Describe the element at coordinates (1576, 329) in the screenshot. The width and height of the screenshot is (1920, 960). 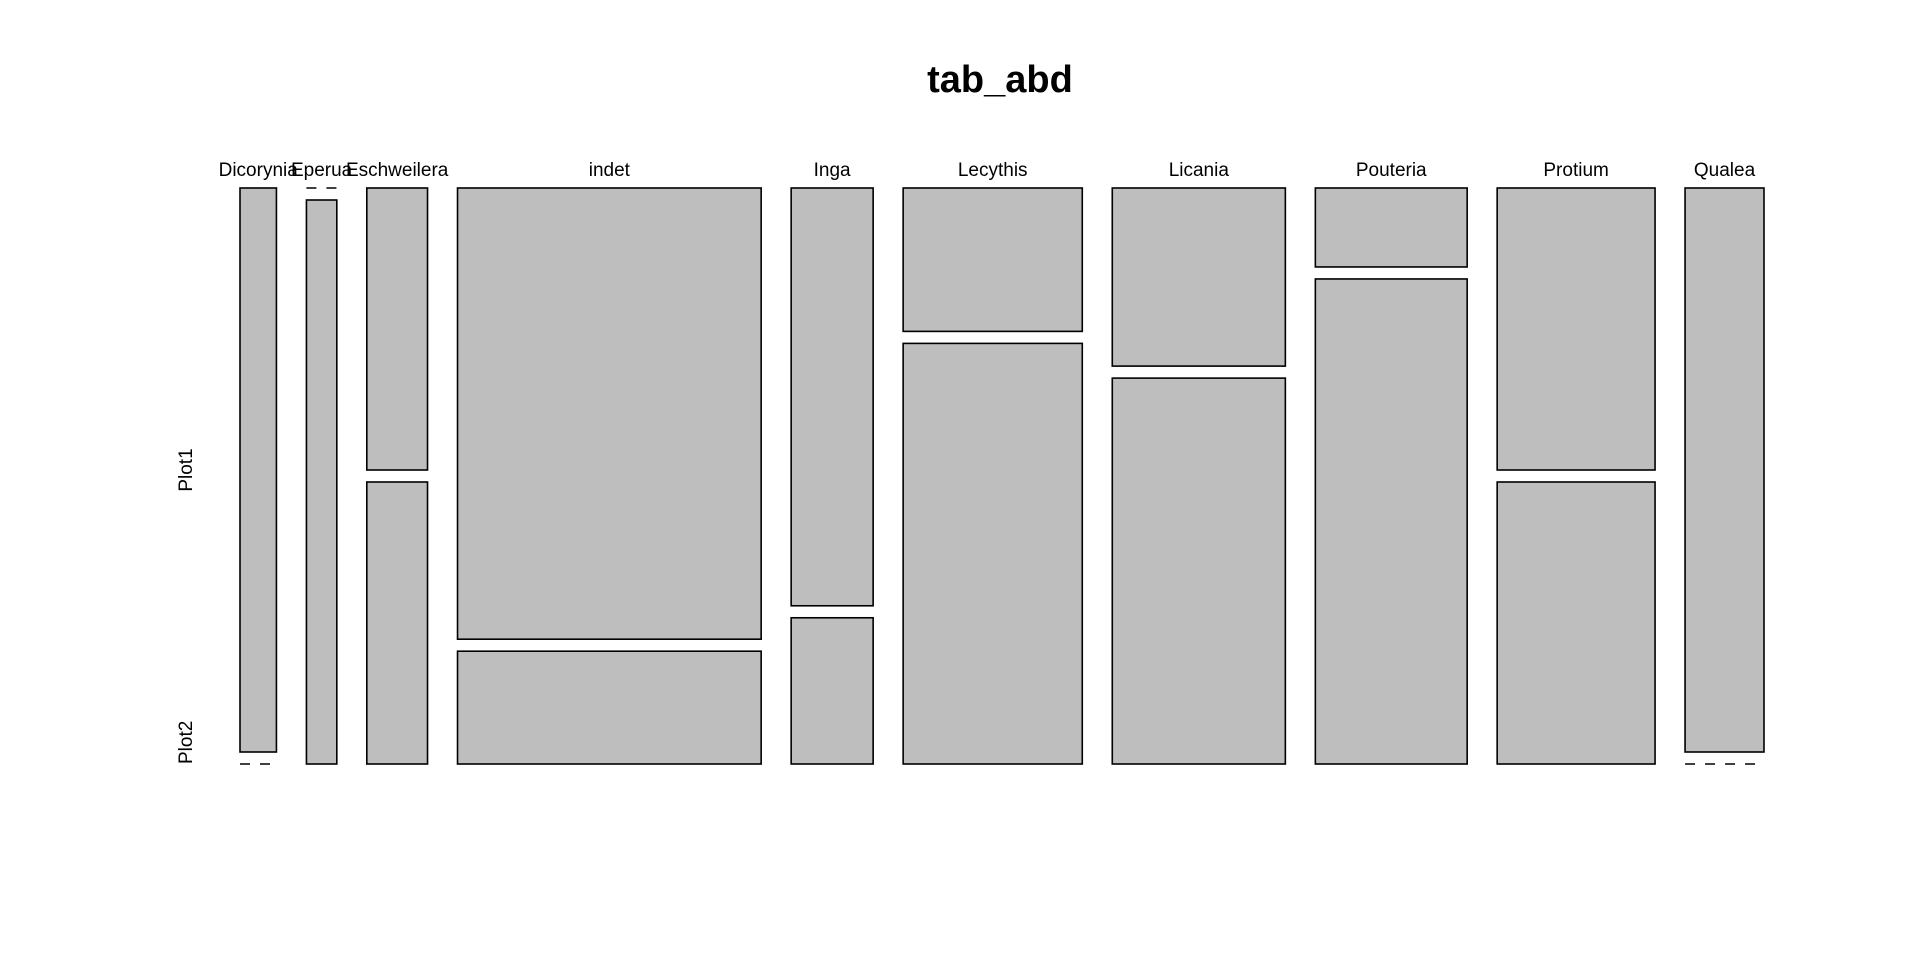
I see `tile-protium-plot1` at that location.